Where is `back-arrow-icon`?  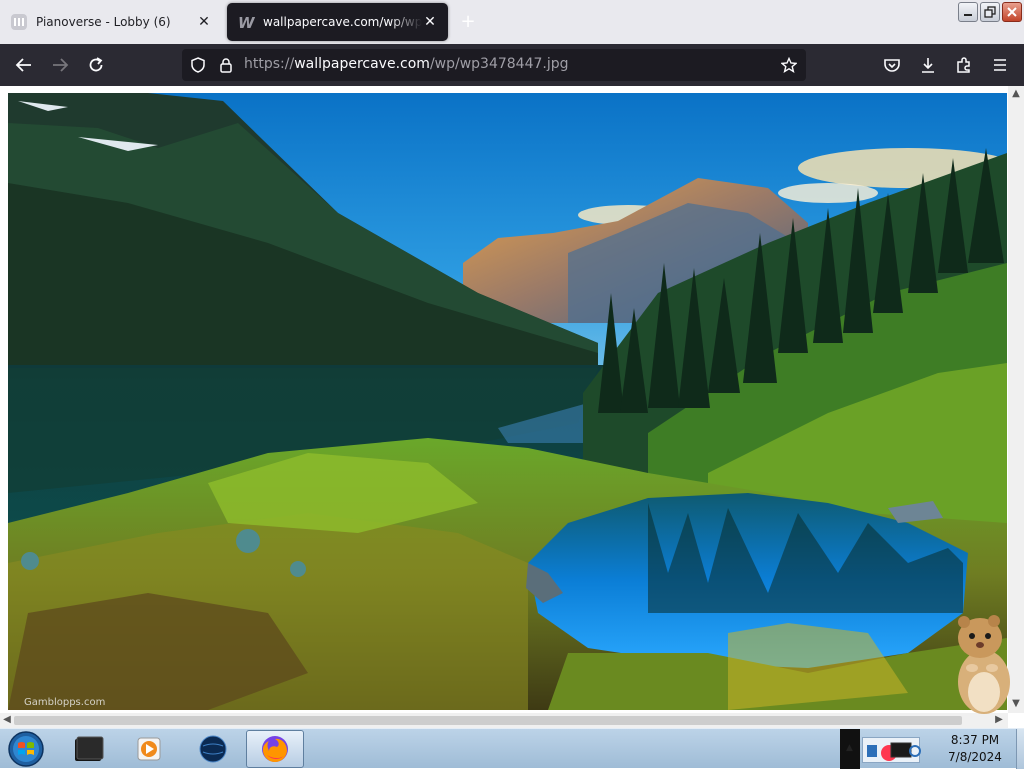
back-arrow-icon is located at coordinates (24, 65).